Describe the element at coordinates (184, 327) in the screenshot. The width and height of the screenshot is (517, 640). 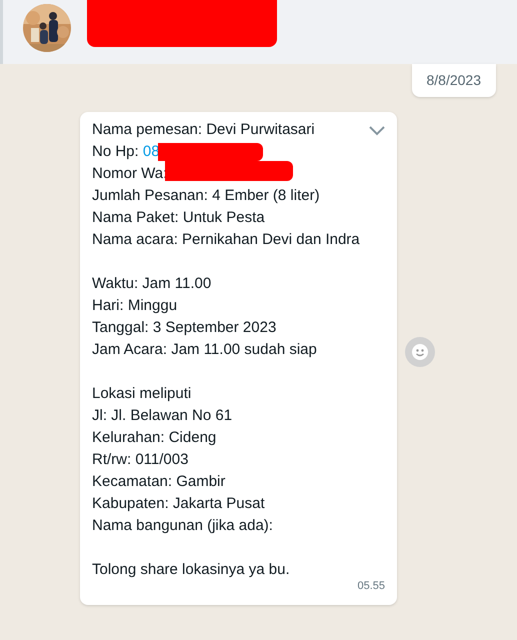
I see `message-text: Tanggal: 3 September 2023` at that location.